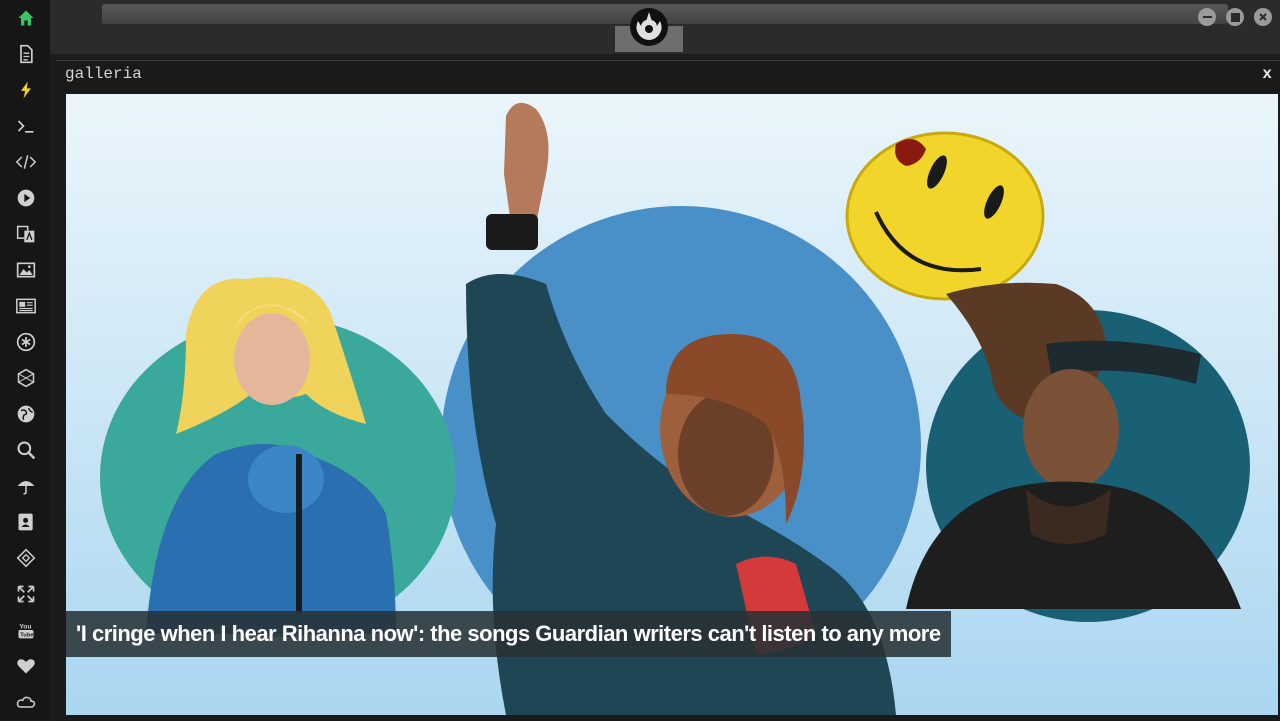  Describe the element at coordinates (27, 636) in the screenshot. I see `svg-text: Tube` at that location.